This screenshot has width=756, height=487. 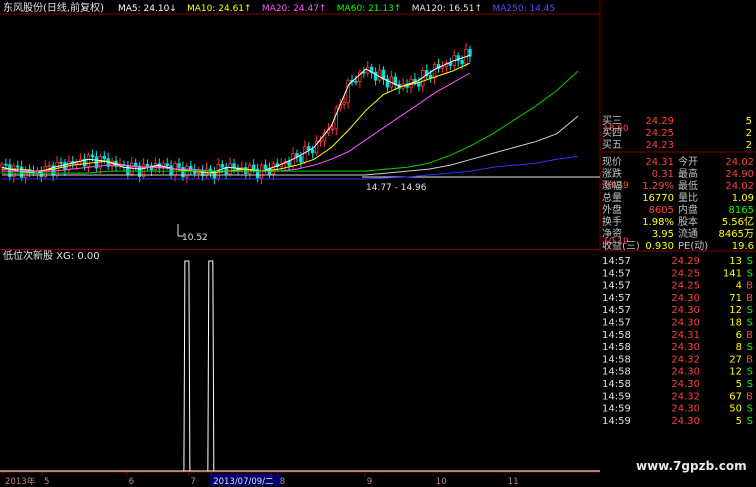 What do you see at coordinates (658, 222) in the screenshot?
I see `stat-value: 1.98%` at bounding box center [658, 222].